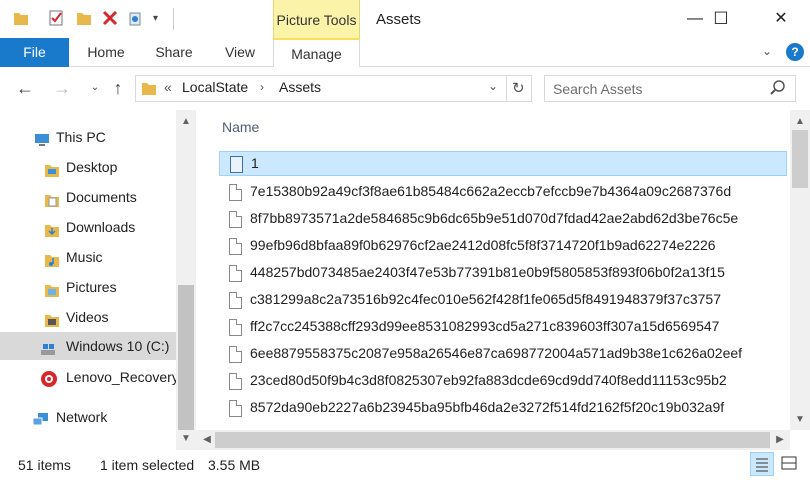 This screenshot has height=480, width=810. Describe the element at coordinates (110, 18) in the screenshot. I see `delete-icon` at that location.